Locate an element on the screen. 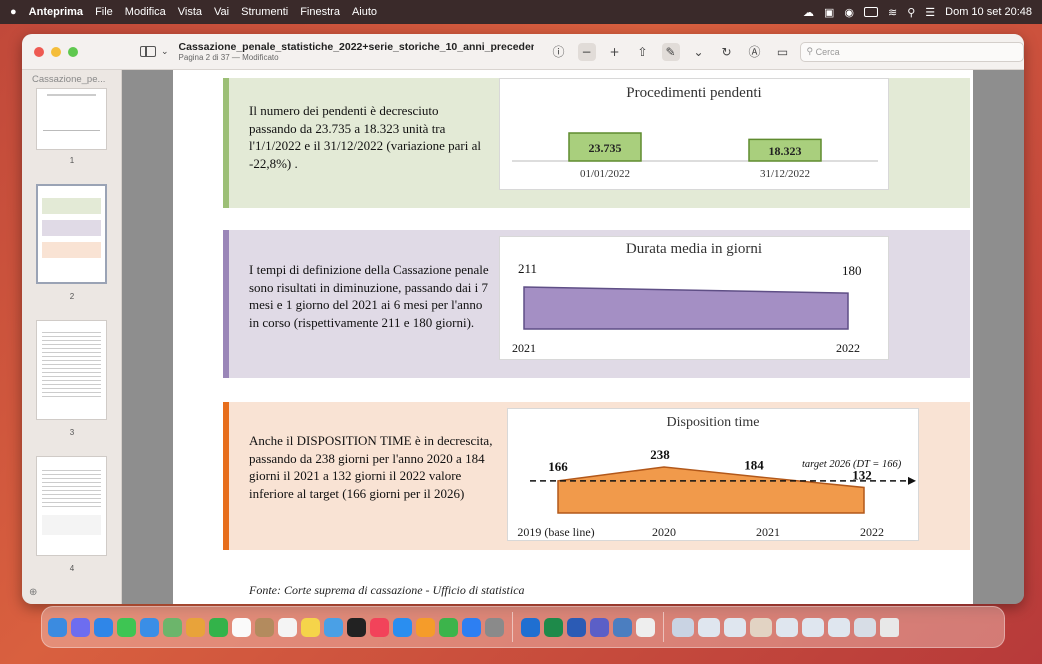 The height and width of the screenshot is (664, 1042). play-icon: ◉ is located at coordinates (849, 12).